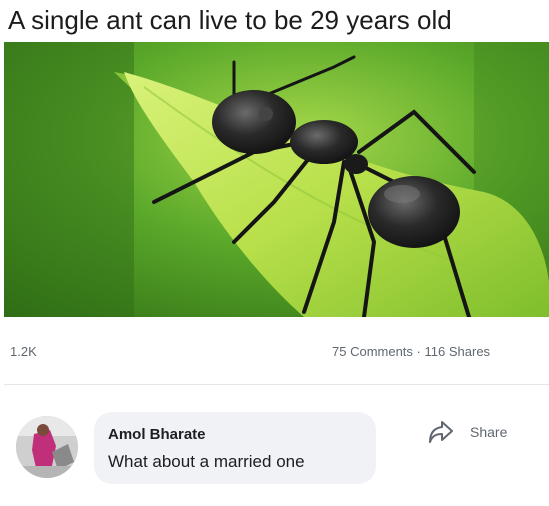 This screenshot has width=549, height=506. I want to click on divider, so click(276, 384).